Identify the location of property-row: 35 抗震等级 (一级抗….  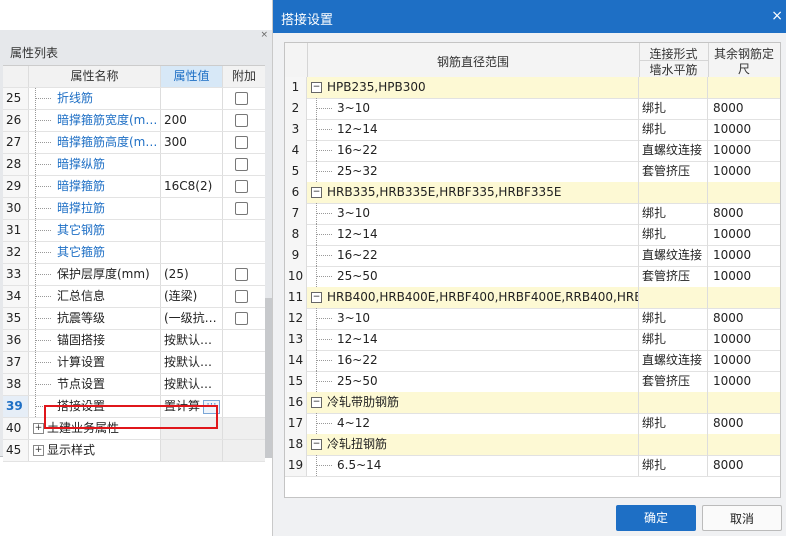
(134, 319).